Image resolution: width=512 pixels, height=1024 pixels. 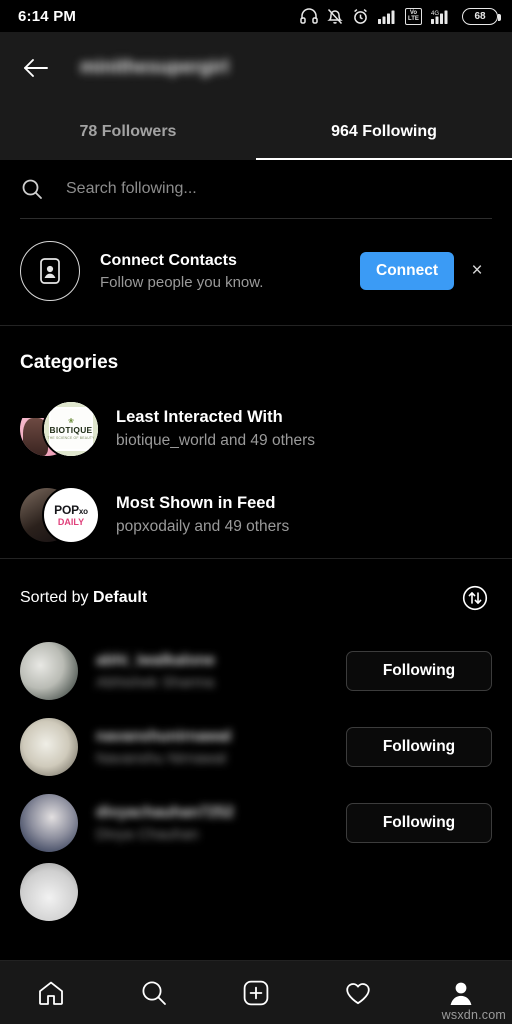 I want to click on category-title: Most Shown in Feed, so click(x=196, y=503).